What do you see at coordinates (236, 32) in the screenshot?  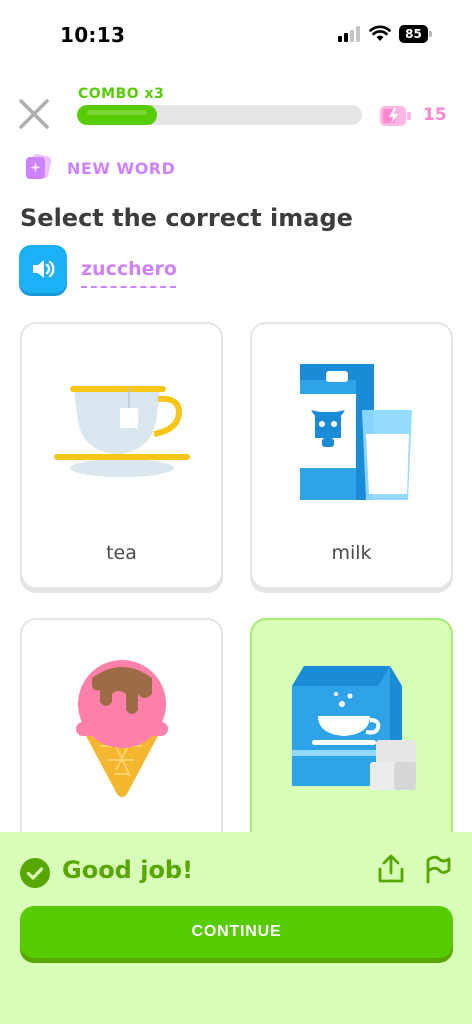 I see `status-bar: 10:13 85` at bounding box center [236, 32].